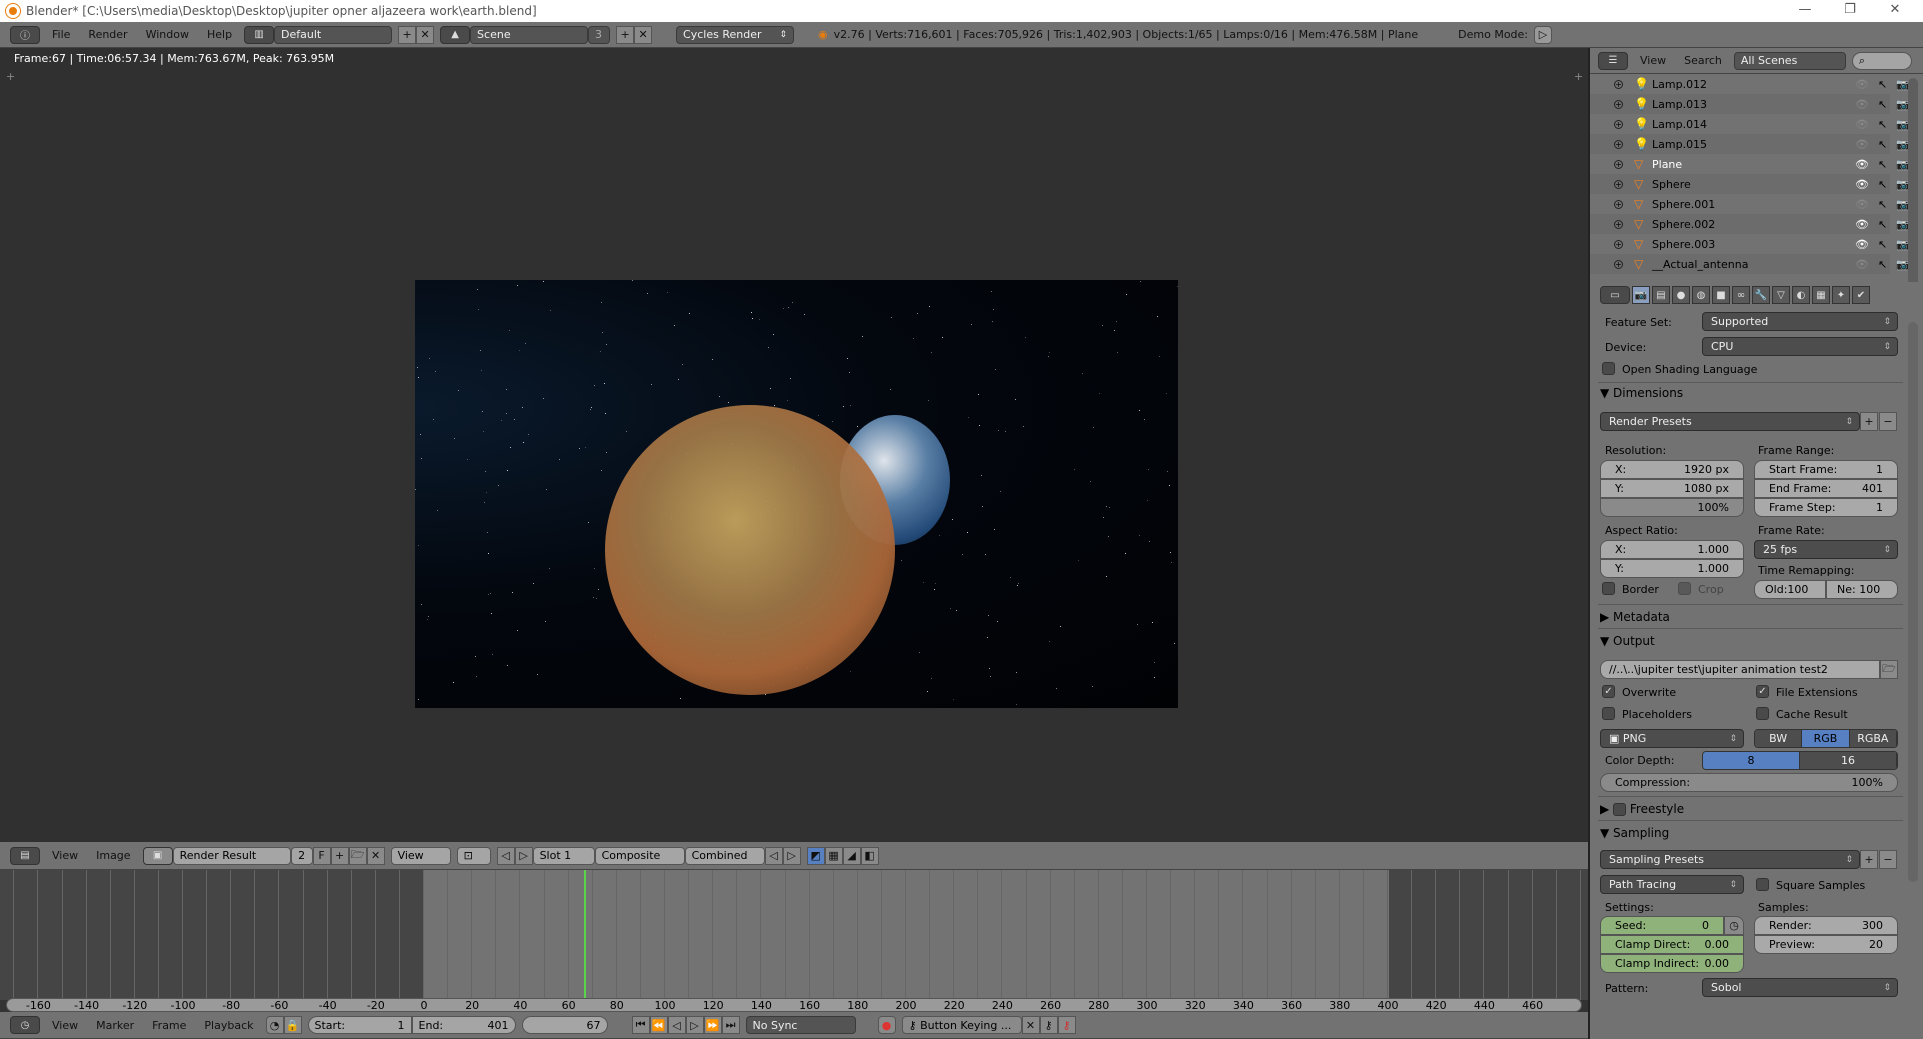 Image resolution: width=1923 pixels, height=1039 pixels. Describe the element at coordinates (585, 935) in the screenshot. I see `timeline-current-frame-cursor` at that location.